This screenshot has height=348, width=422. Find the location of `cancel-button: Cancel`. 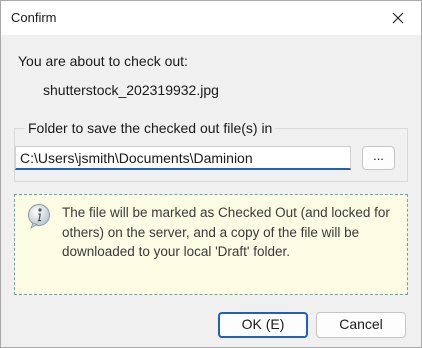

cancel-button: Cancel is located at coordinates (361, 325).